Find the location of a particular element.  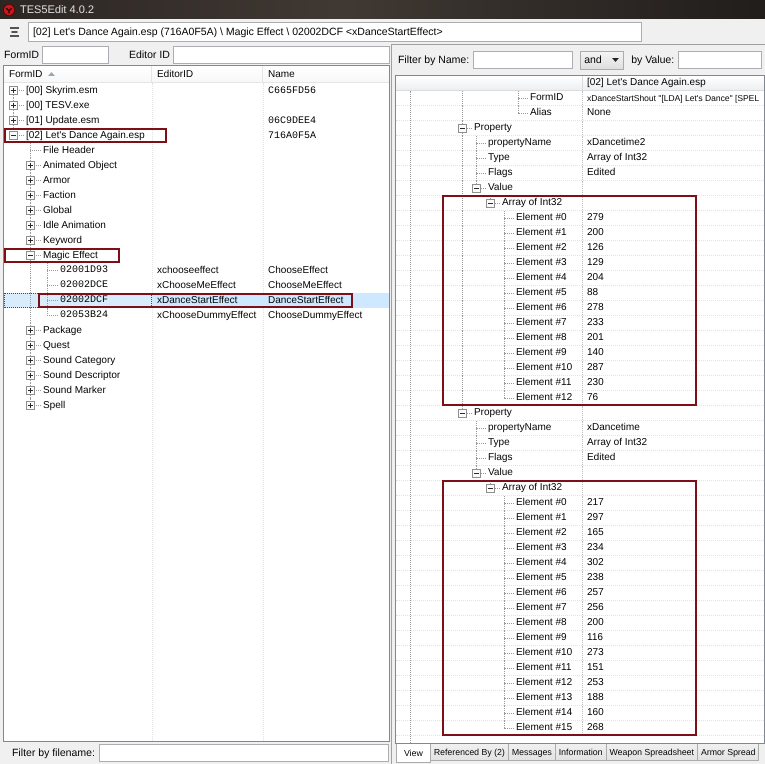

tree-row: Package is located at coordinates (196, 330).